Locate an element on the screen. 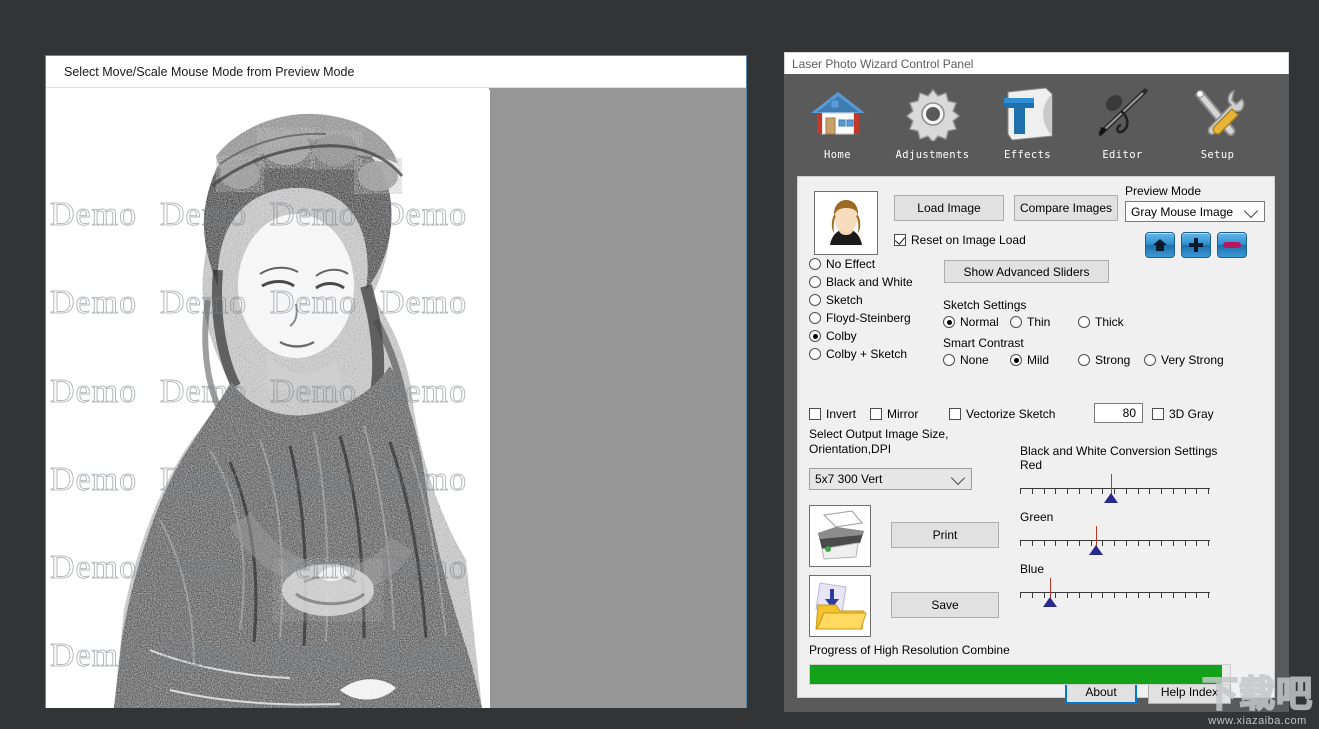 This screenshot has height=729, width=1319. three-d-gray-checkbox: 3D Gray is located at coordinates (1183, 414).